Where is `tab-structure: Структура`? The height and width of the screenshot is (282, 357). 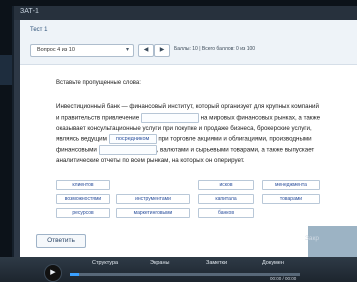
tab-structure: Структура is located at coordinates (105, 263).